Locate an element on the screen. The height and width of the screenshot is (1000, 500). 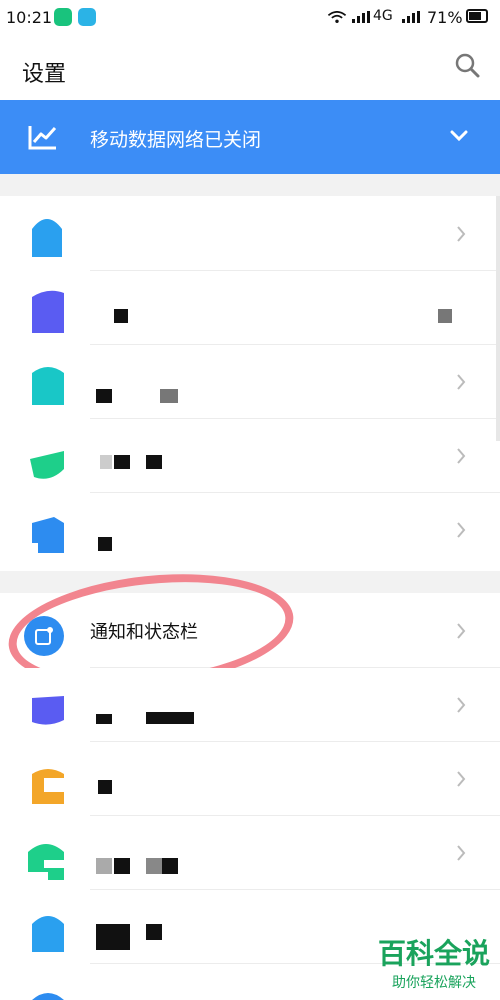
redacted-value is located at coordinates (445, 316).